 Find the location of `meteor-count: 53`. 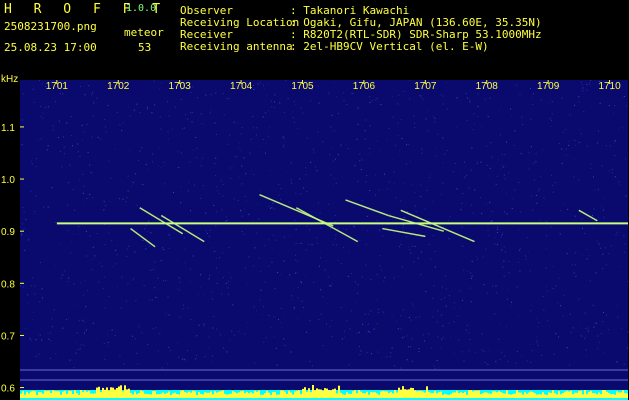

meteor-count: 53 is located at coordinates (145, 47).